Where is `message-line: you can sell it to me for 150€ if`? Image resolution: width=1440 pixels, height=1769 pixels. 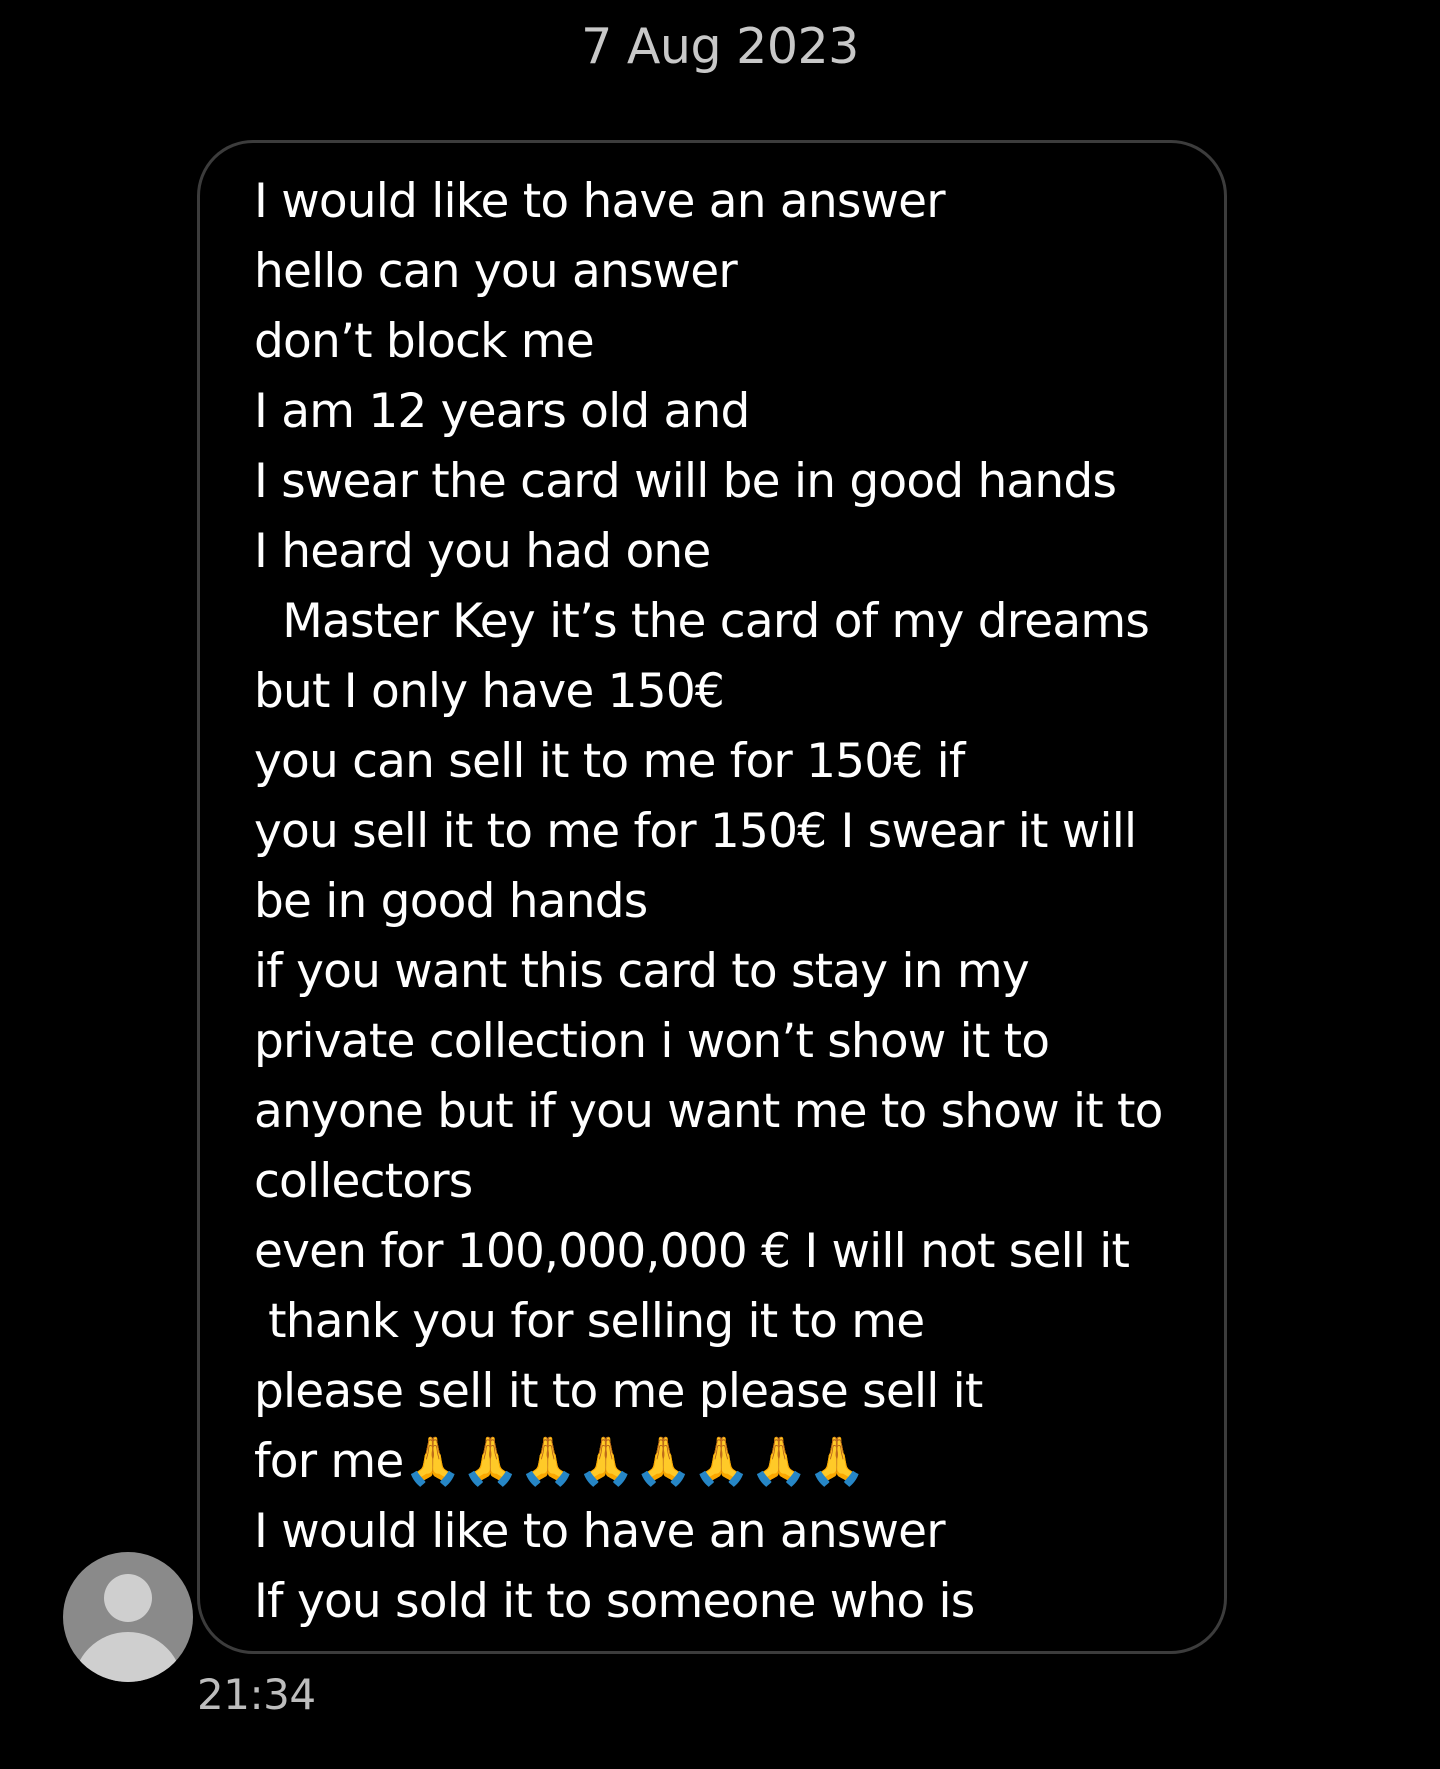
message-line: you can sell it to me for 150€ if is located at coordinates (609, 761).